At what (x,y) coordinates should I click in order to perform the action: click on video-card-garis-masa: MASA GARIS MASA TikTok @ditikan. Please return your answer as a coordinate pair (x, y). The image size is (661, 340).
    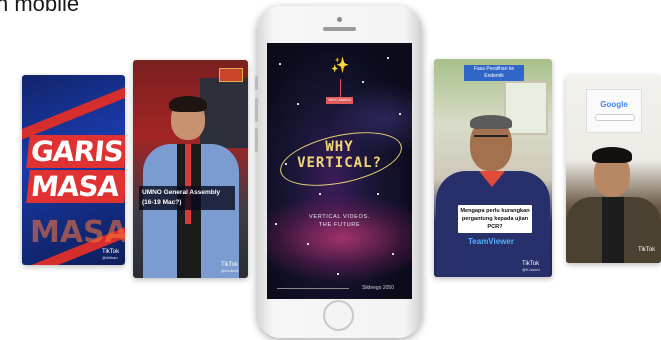
    Looking at the image, I should click on (73, 170).